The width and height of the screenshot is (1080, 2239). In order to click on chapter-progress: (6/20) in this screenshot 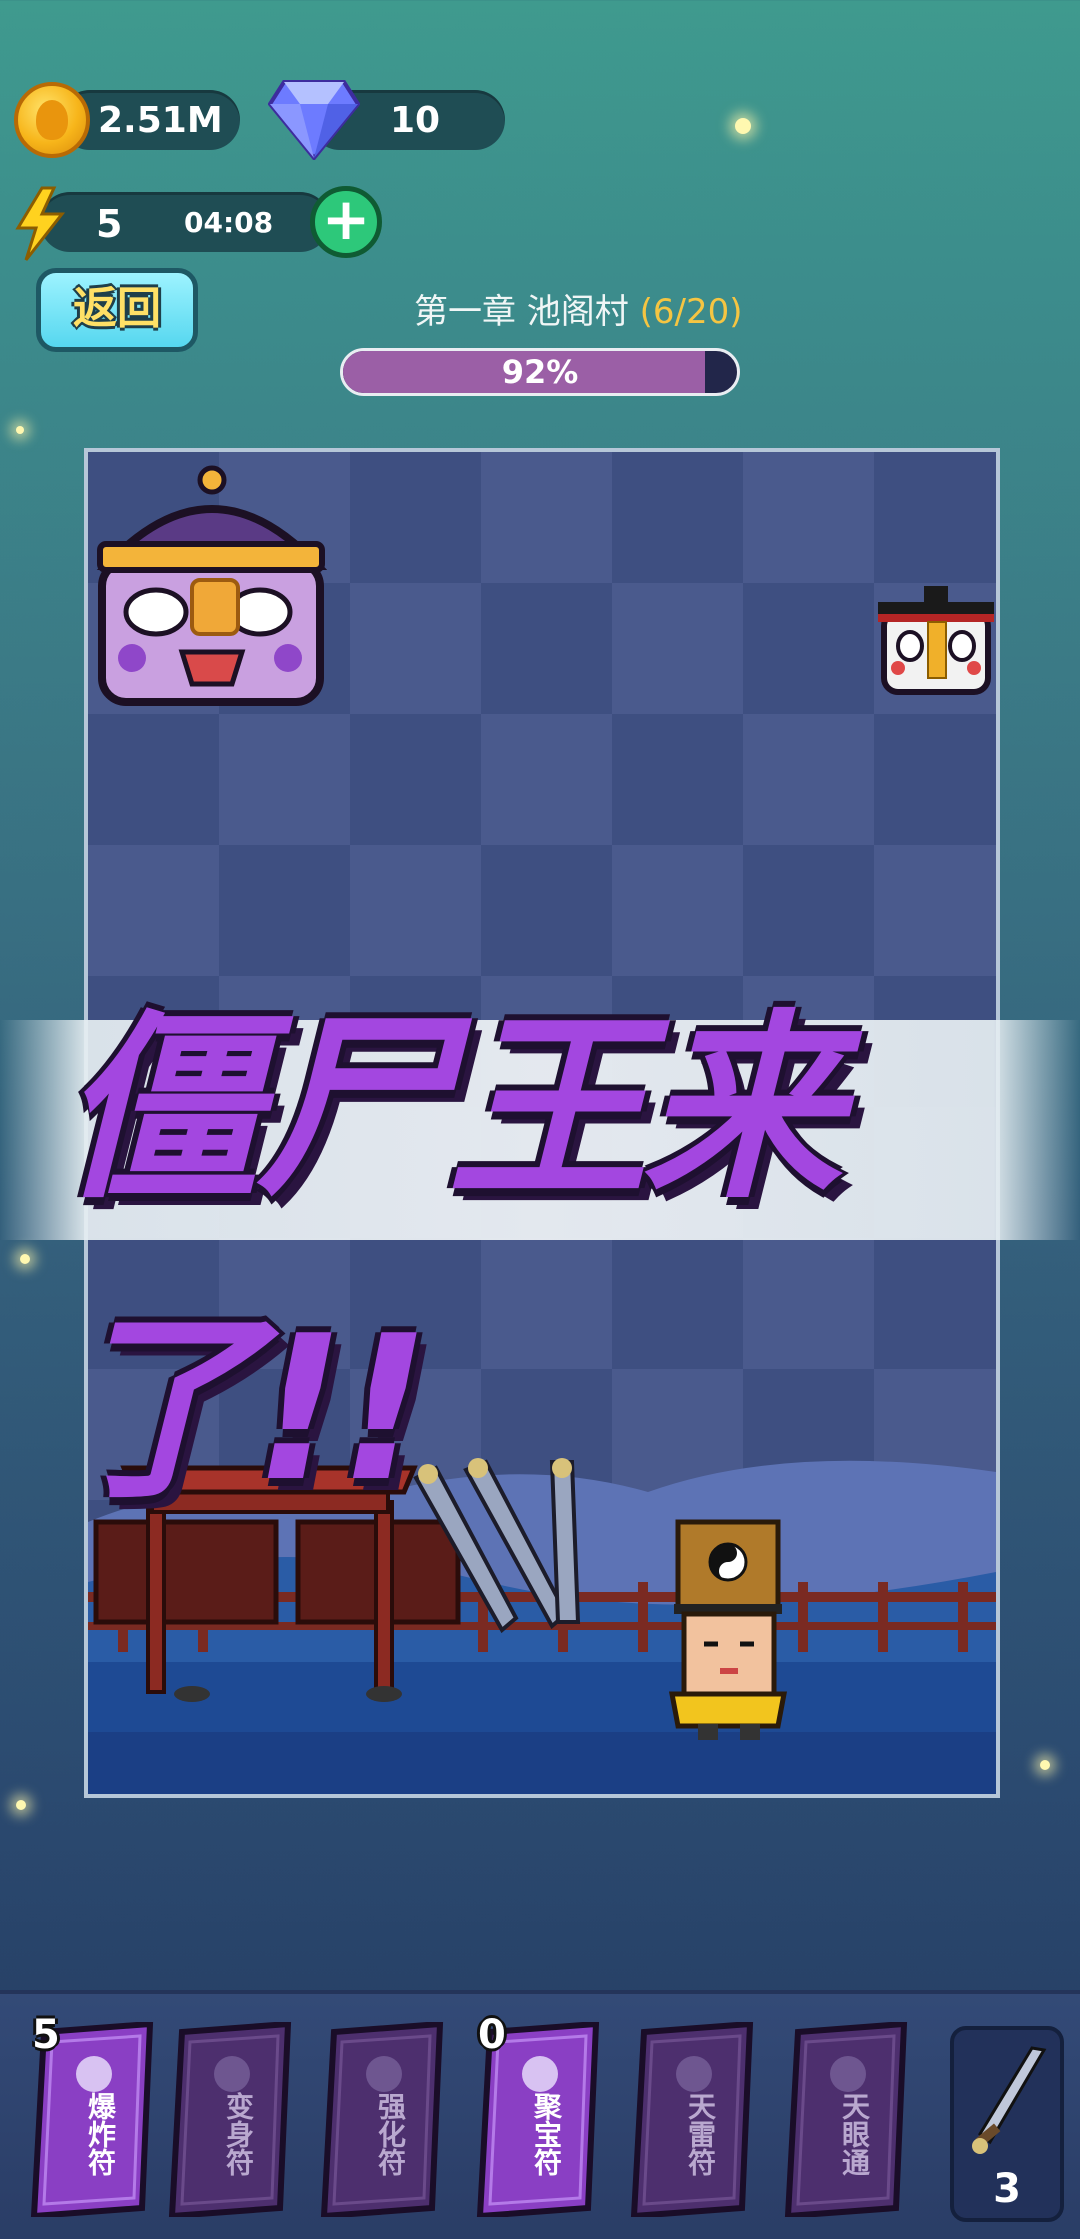, I will do `click(691, 312)`.